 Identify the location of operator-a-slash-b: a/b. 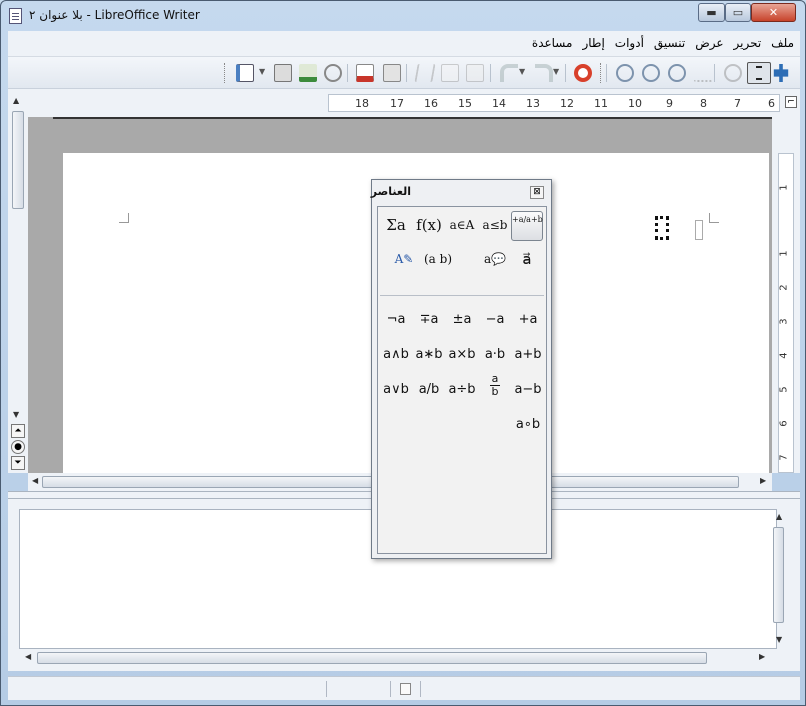
(429, 390).